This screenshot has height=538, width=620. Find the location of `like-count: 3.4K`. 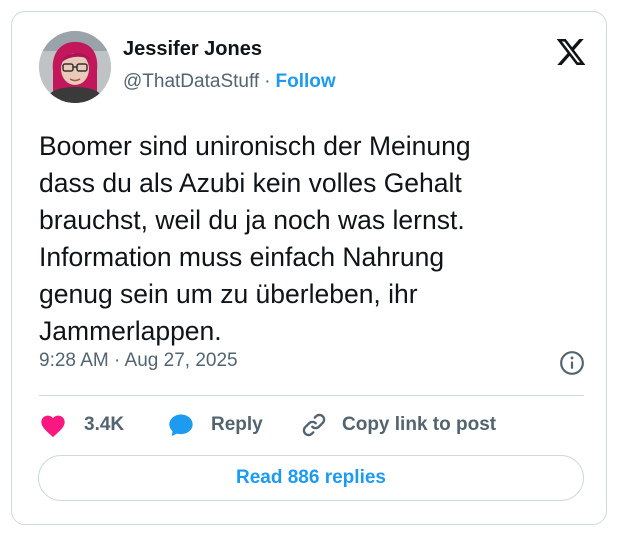

like-count: 3.4K is located at coordinates (104, 424).